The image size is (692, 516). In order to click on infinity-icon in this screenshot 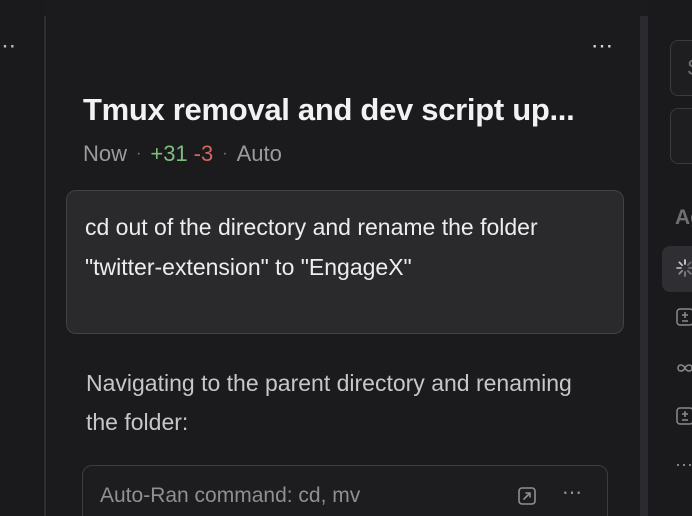, I will do `click(684, 368)`.